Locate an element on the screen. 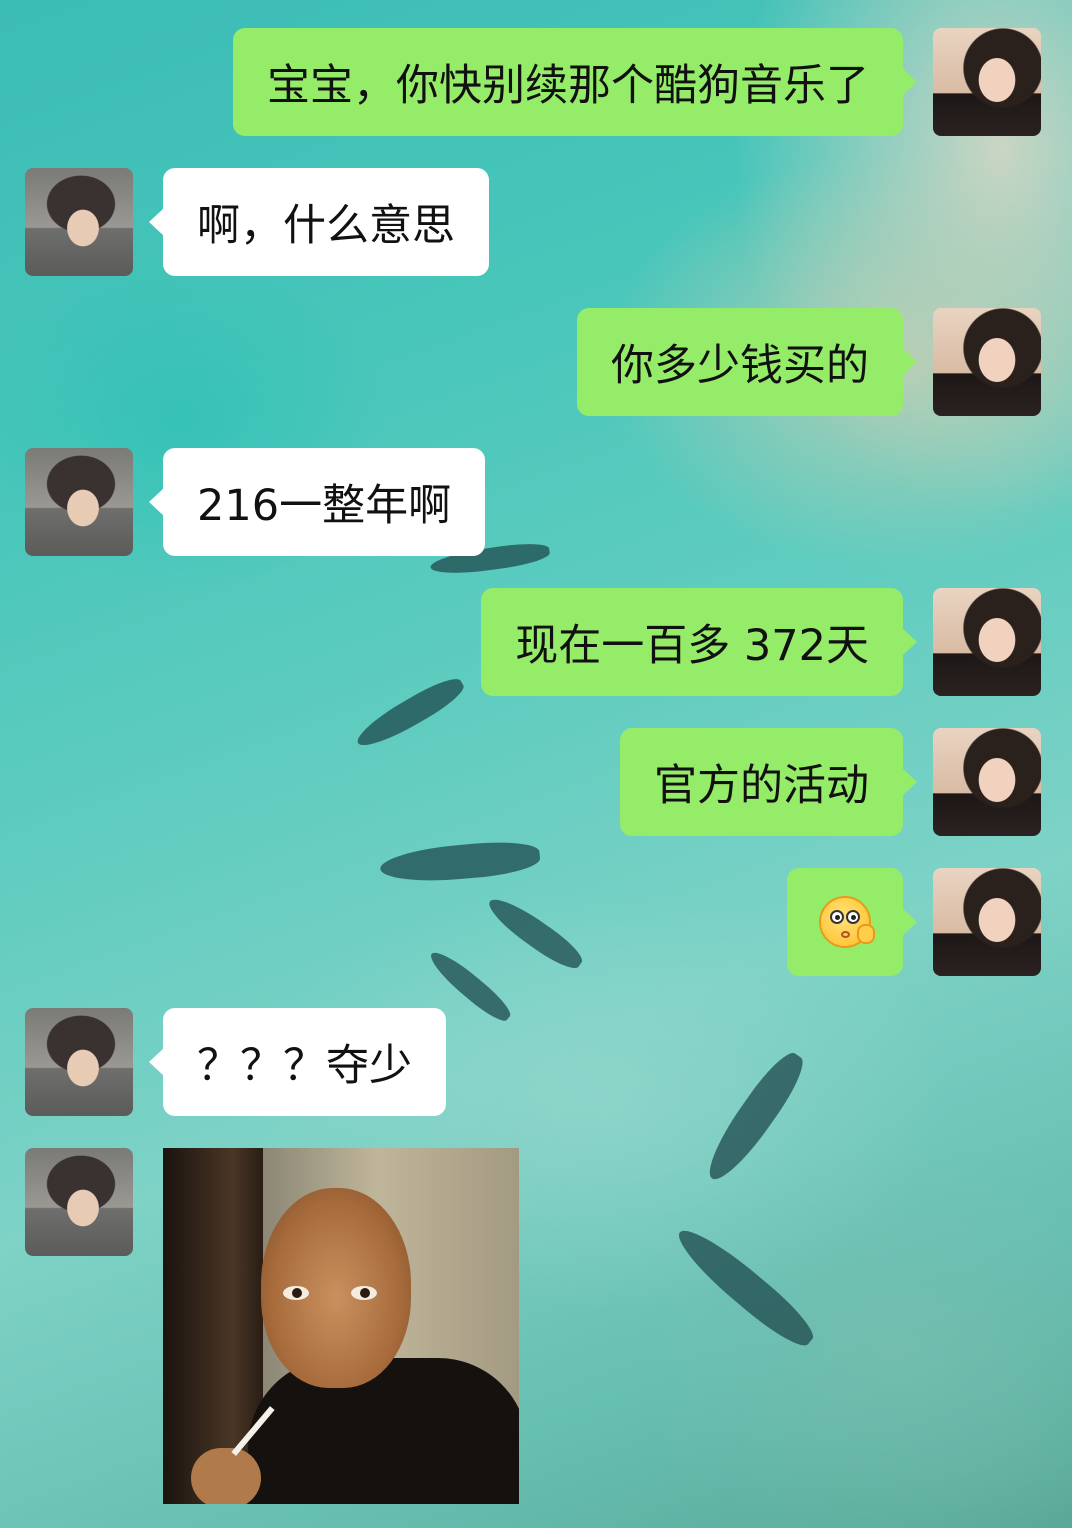 This screenshot has height=1528, width=1072. message-text: 啊，什么意思 is located at coordinates (326, 226).